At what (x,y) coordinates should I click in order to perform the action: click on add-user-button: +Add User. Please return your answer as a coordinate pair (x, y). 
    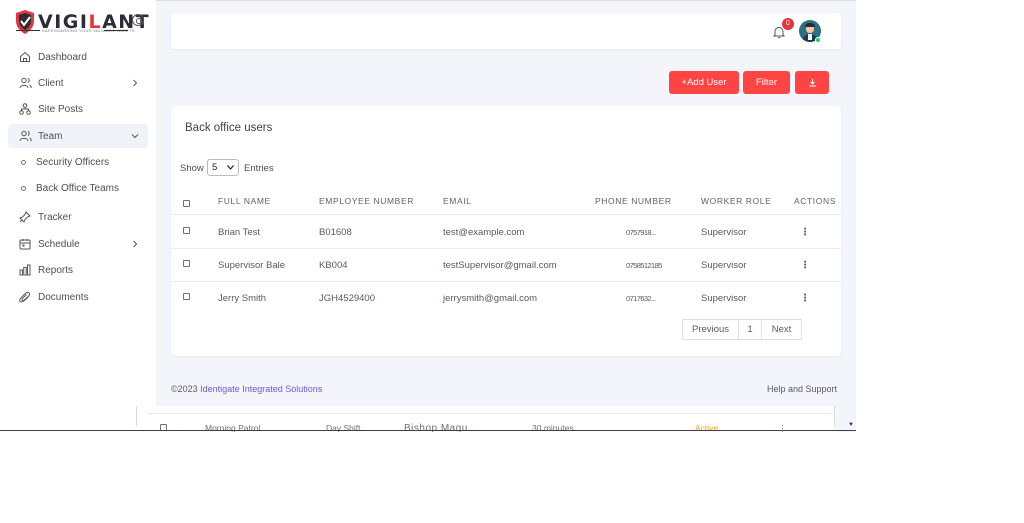
    Looking at the image, I should click on (704, 82).